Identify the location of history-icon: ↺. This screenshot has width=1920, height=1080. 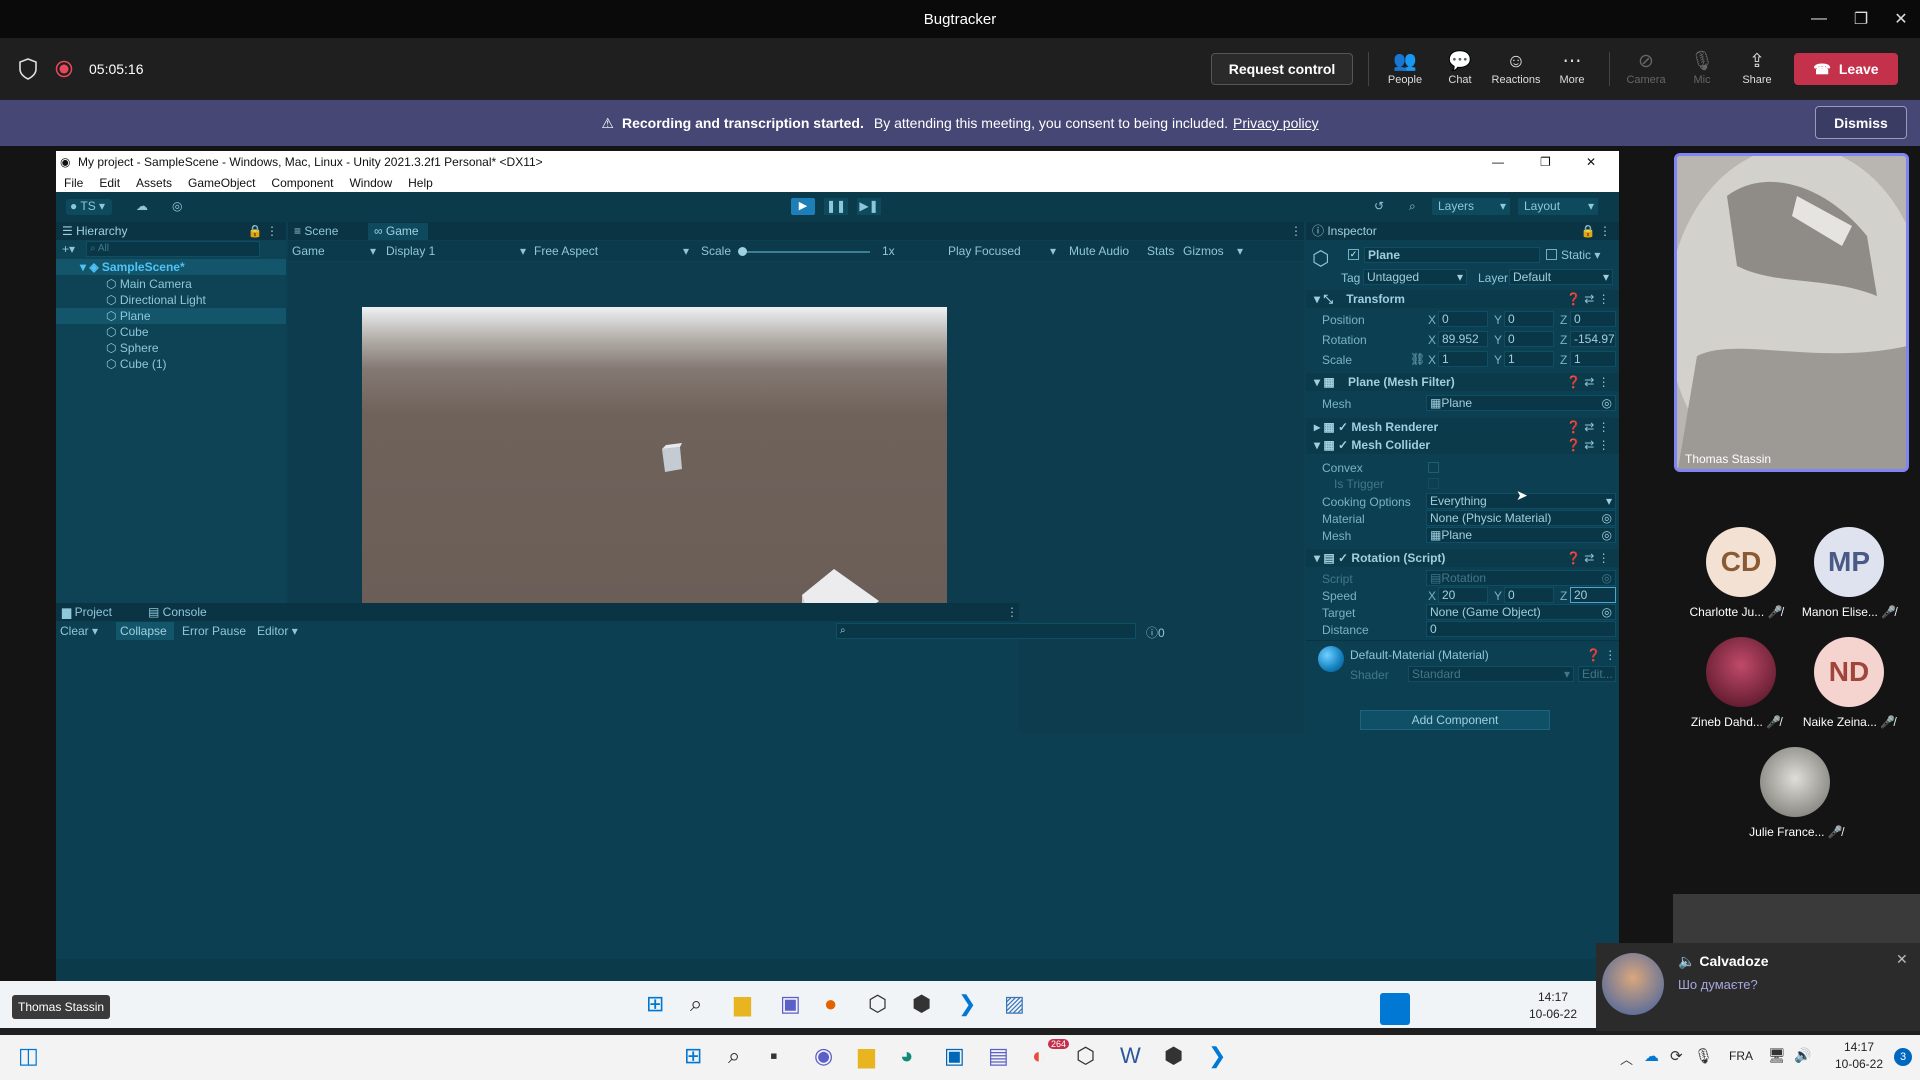
(1379, 206).